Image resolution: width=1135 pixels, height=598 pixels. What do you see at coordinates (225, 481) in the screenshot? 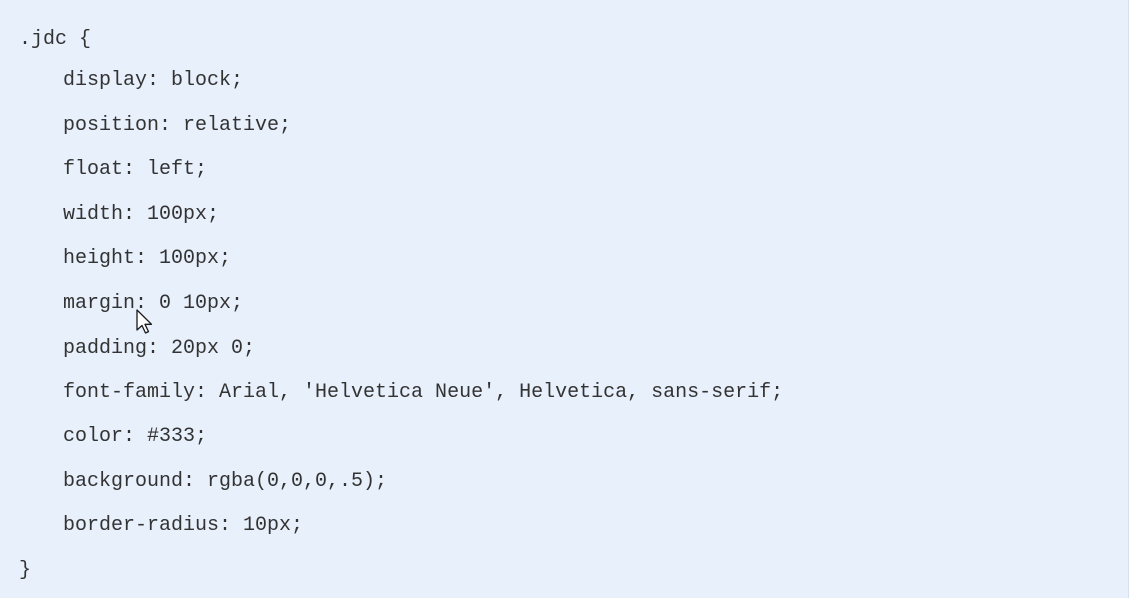
I see `code-line-background: background: rgba(0,0,0,.5);` at bounding box center [225, 481].